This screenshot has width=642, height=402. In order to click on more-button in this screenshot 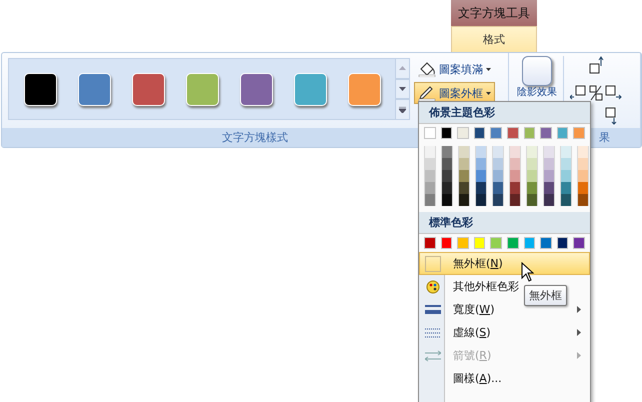, I will do `click(402, 109)`.